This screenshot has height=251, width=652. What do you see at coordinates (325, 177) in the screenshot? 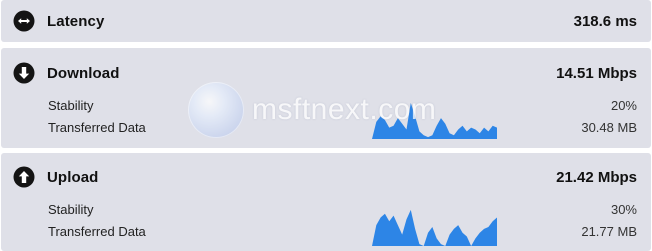
I see `upload-header: Upload 21.42 Mbps` at bounding box center [325, 177].